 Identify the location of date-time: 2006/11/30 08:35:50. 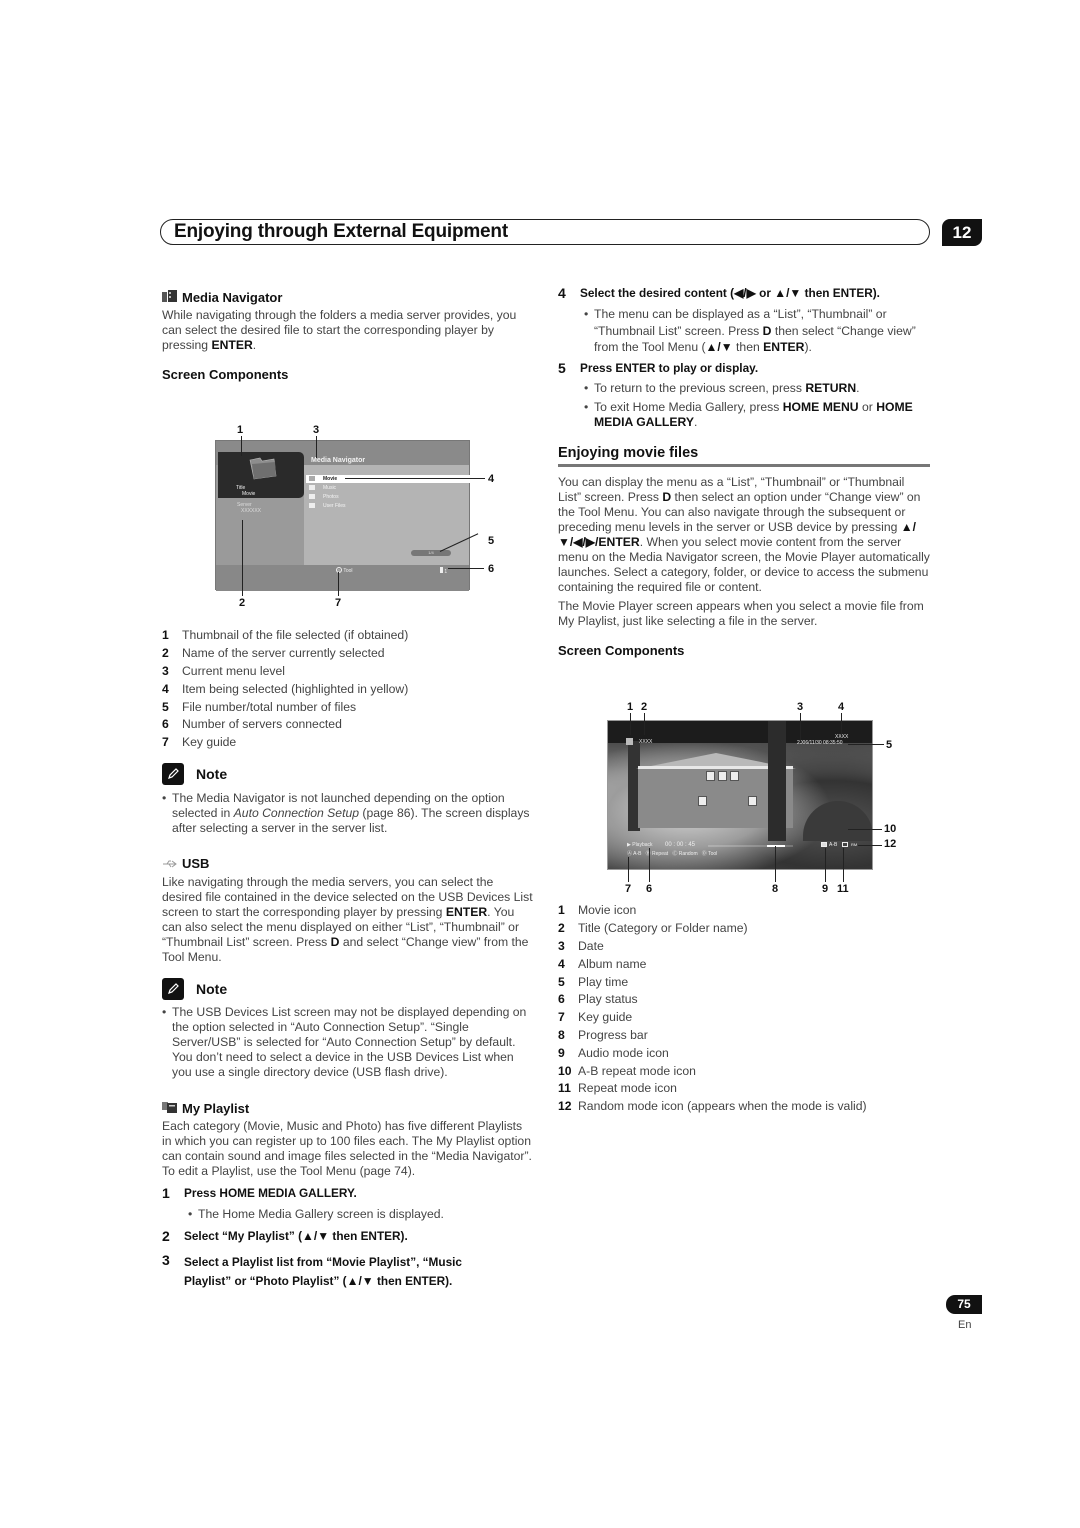
(820, 743).